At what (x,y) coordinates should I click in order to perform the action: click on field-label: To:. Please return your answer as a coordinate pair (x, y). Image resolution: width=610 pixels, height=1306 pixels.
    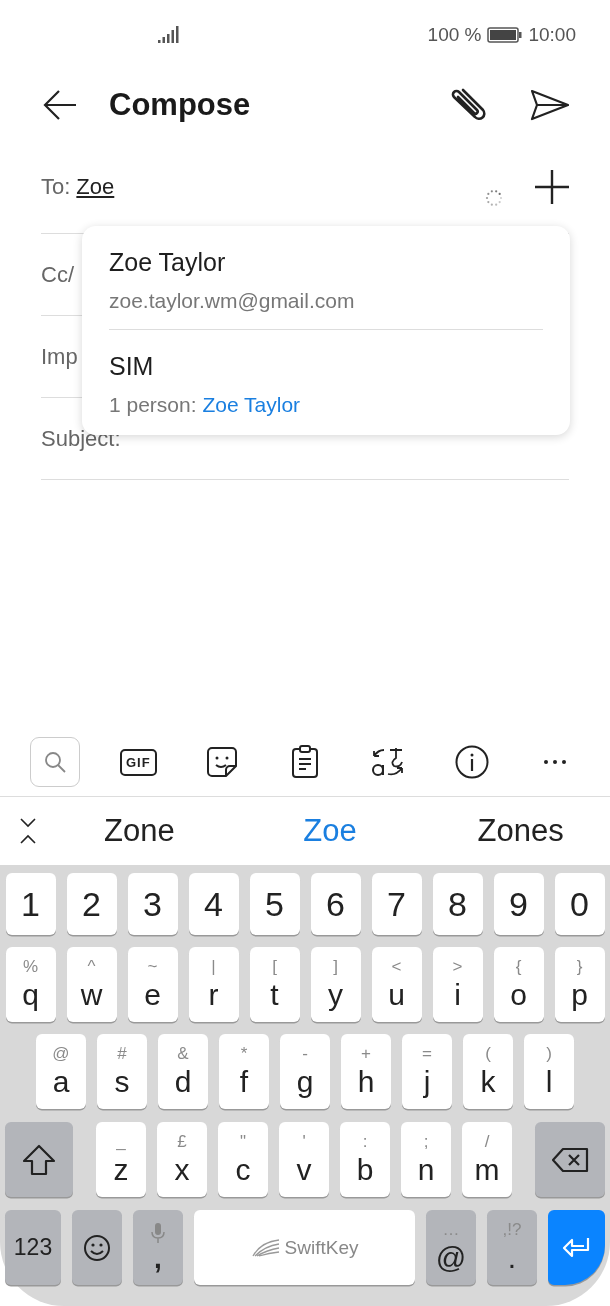
    Looking at the image, I should click on (56, 186).